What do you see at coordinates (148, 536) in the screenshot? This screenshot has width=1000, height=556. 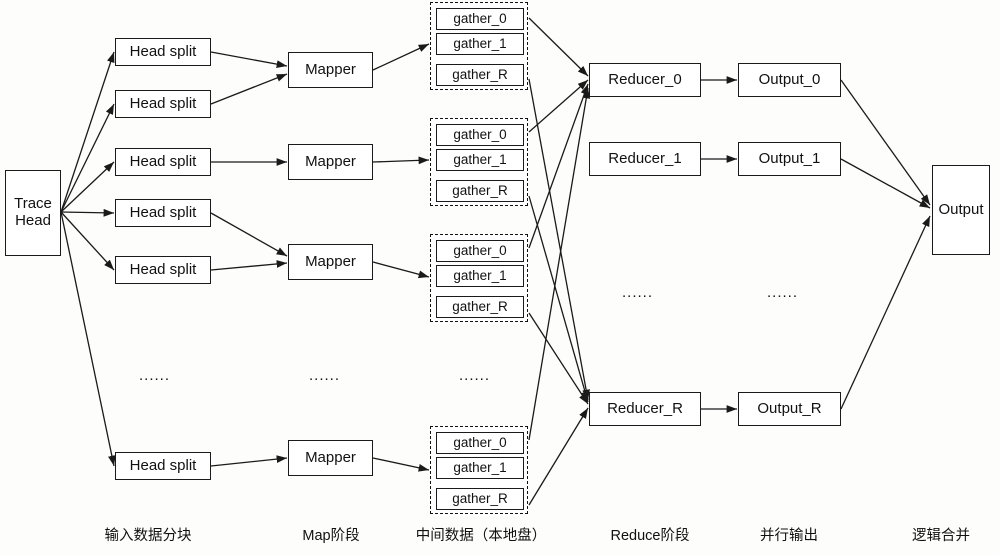 I see `stage-label-input-split: 输入数据分块` at bounding box center [148, 536].